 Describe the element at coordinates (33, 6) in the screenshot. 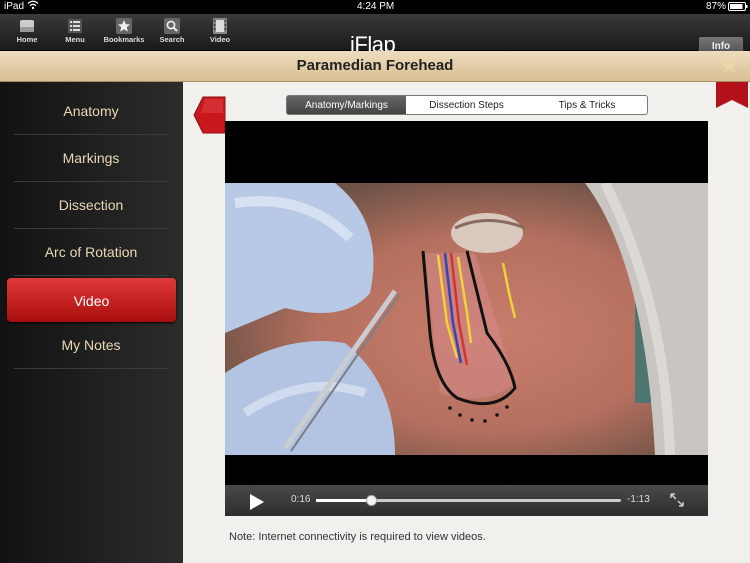

I see `wifi-icon` at that location.